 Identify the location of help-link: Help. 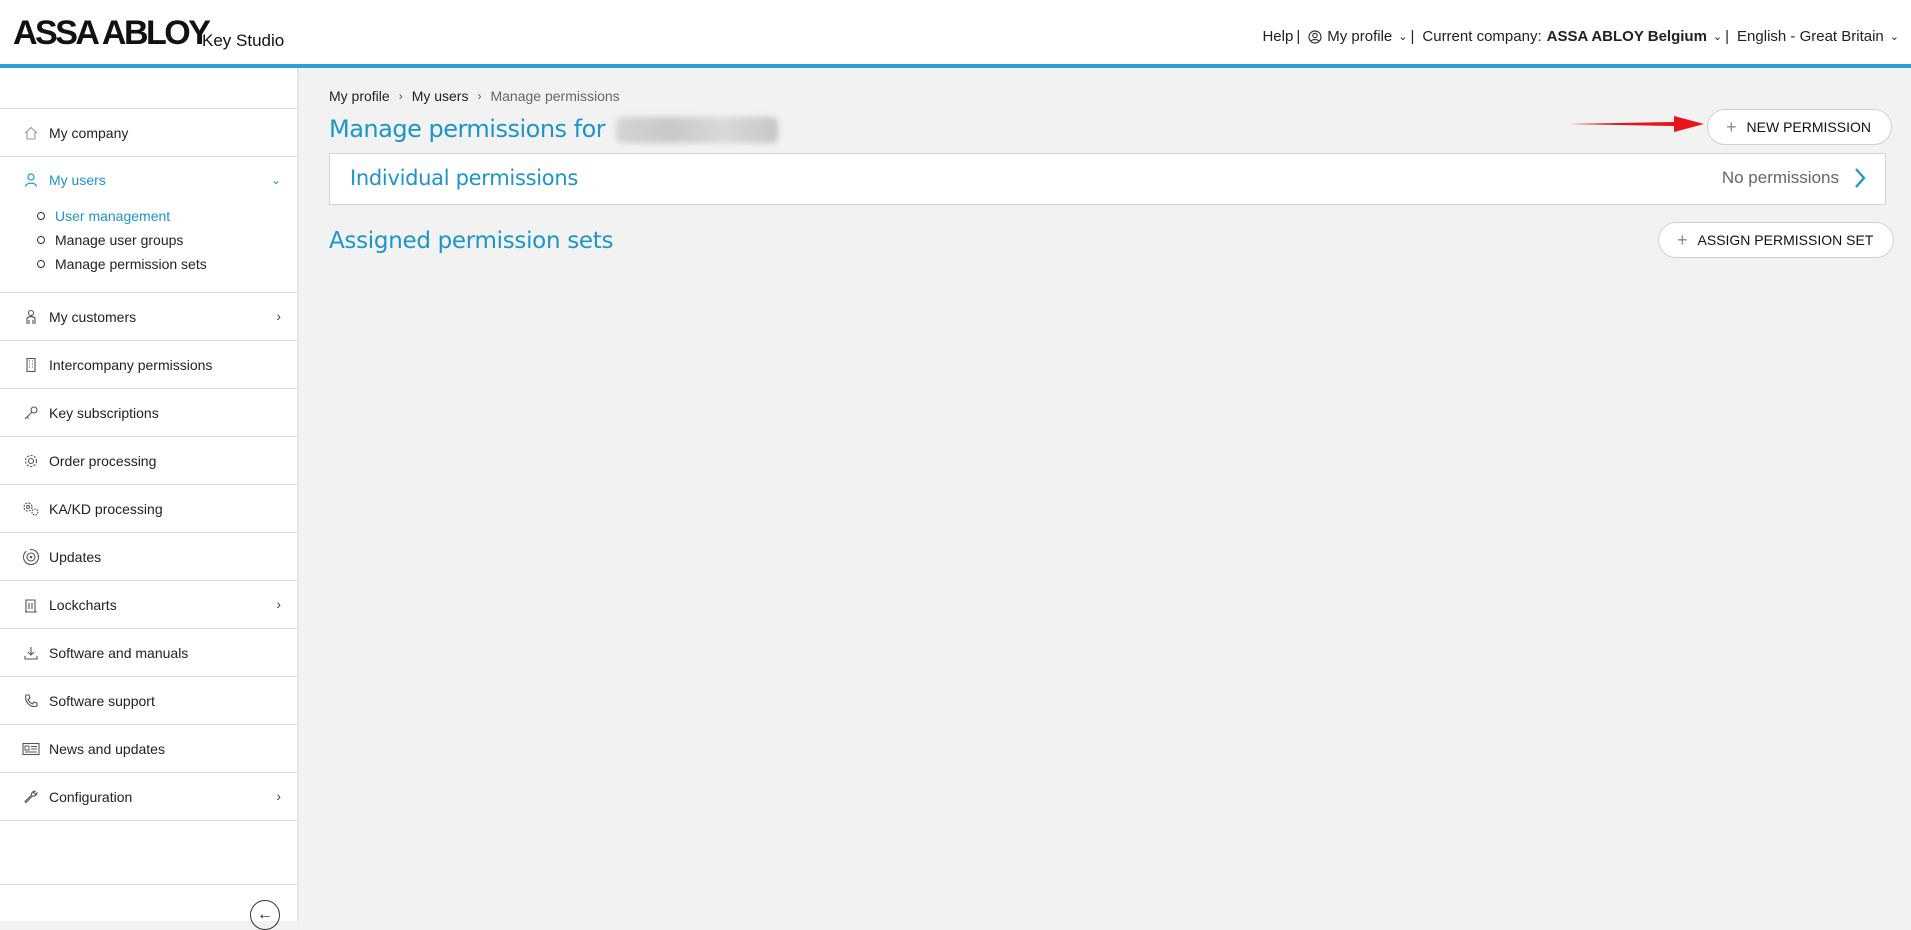
(1277, 36).